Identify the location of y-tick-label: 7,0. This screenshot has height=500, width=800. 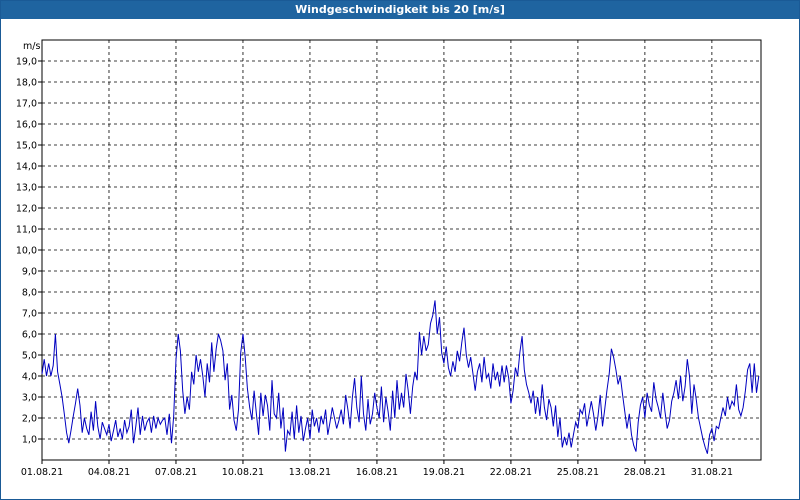
(29, 314).